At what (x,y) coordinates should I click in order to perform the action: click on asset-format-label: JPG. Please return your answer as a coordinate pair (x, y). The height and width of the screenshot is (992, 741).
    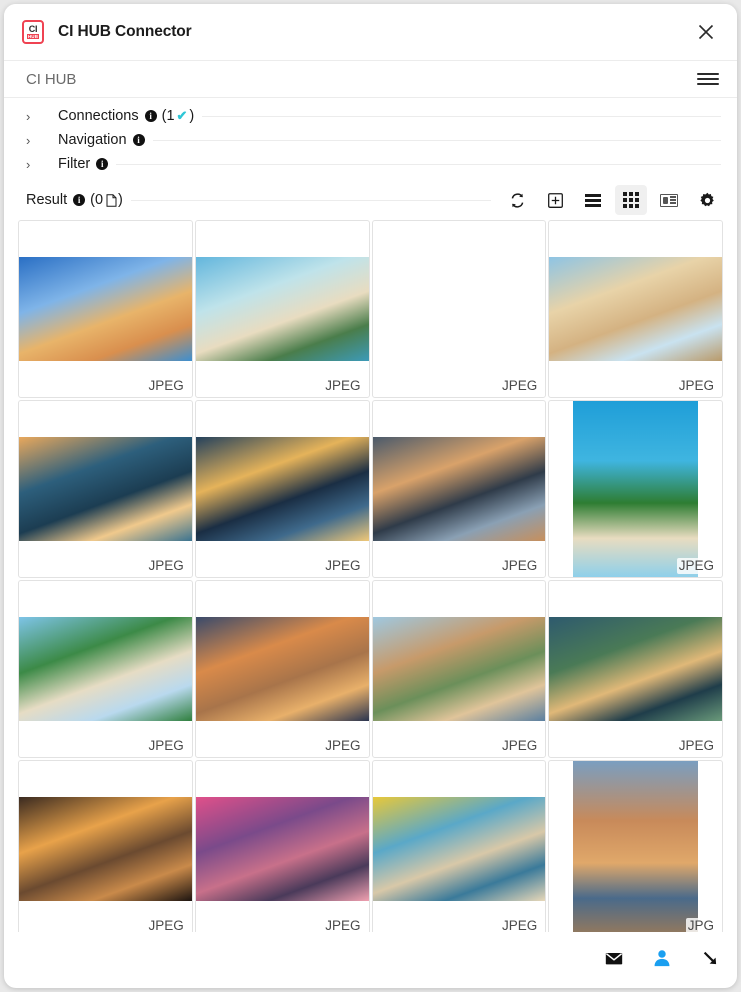
    Looking at the image, I should click on (700, 925).